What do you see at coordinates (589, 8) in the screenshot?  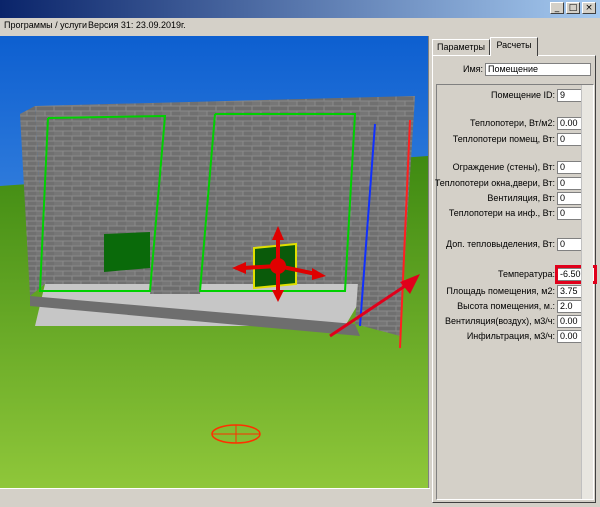 I see `close-button: ×` at bounding box center [589, 8].